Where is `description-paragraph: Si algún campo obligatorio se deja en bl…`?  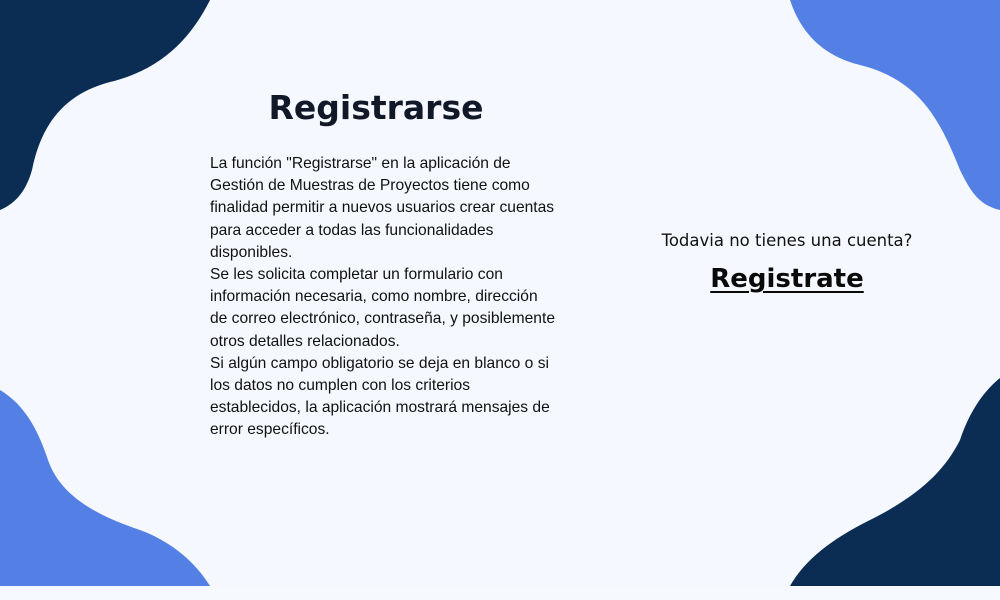 description-paragraph: Si algún campo obligatorio se deja en bl… is located at coordinates (380, 396).